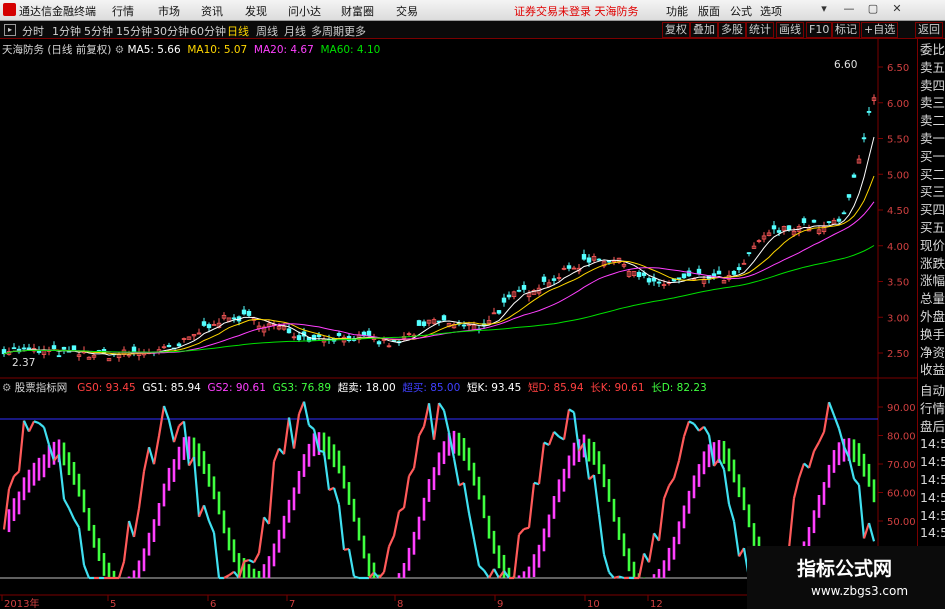  I want to click on period-60min: 60分钟, so click(208, 31).